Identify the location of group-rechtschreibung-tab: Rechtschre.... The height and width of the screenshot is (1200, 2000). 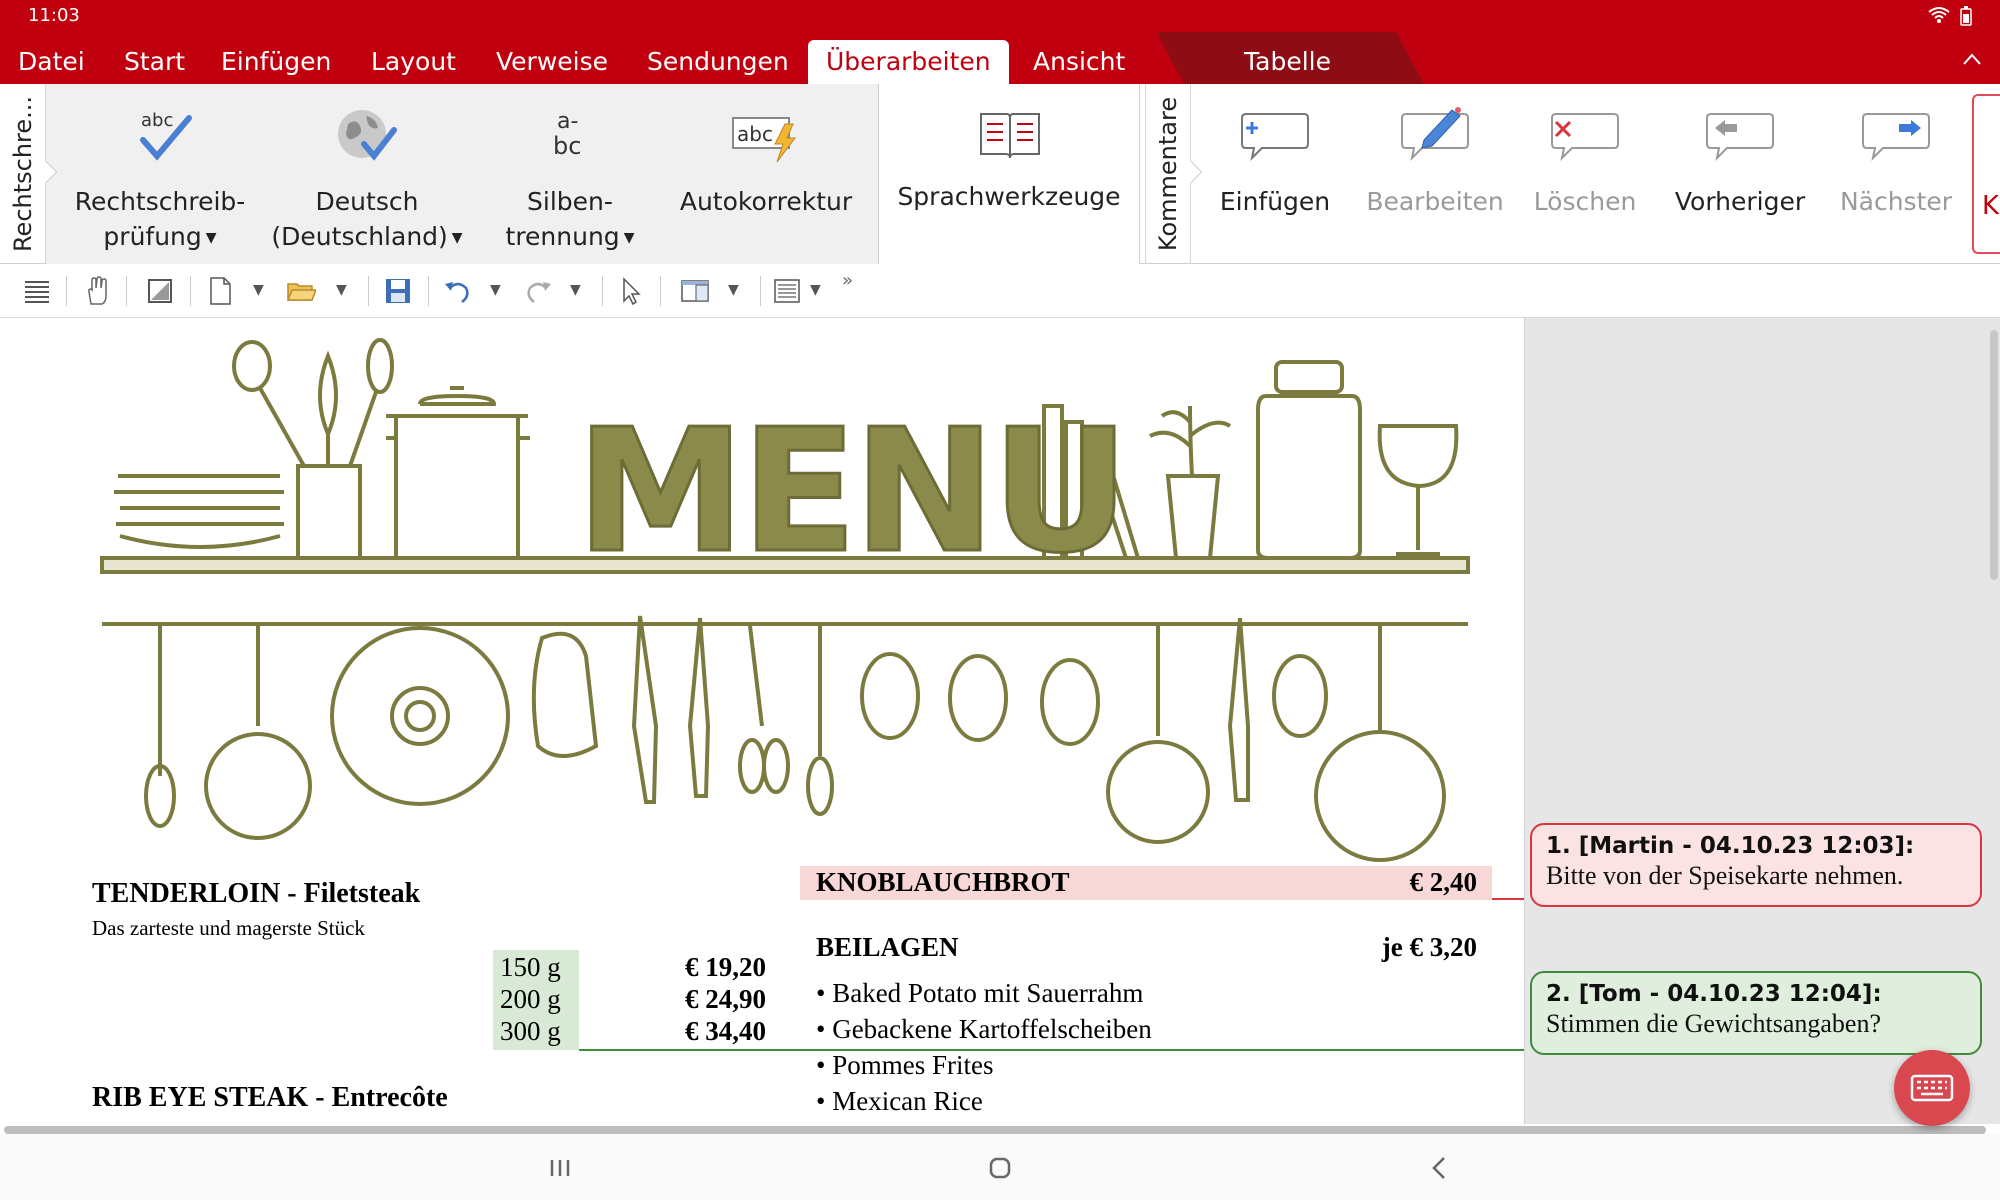
(29, 174).